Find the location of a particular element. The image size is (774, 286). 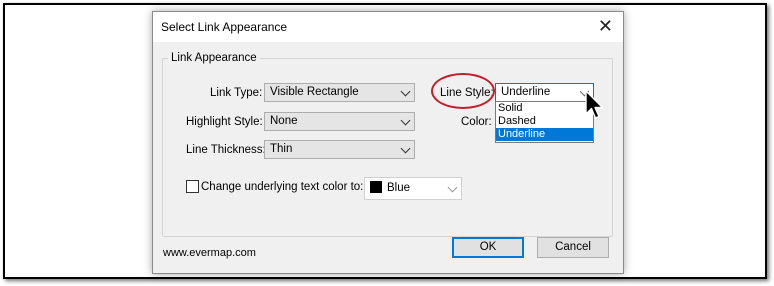

text-color-value: Blue is located at coordinates (399, 188).